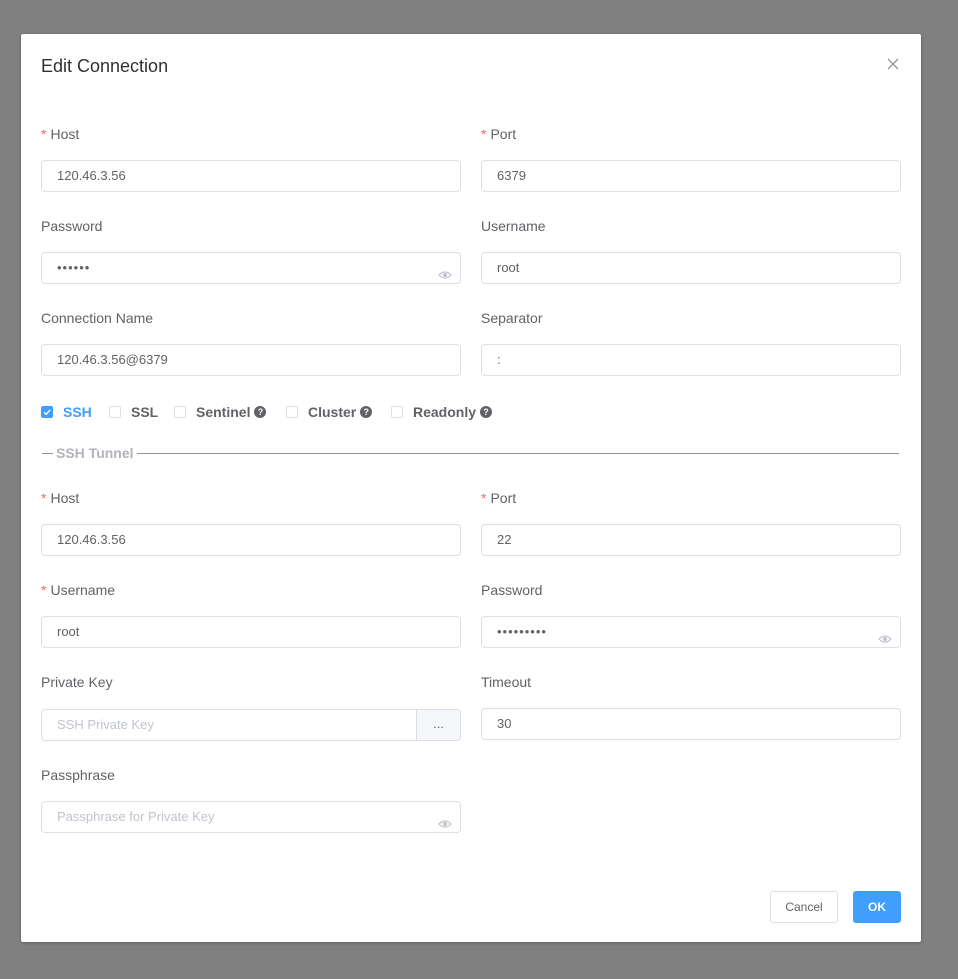 This screenshot has width=958, height=979. What do you see at coordinates (251, 632) in the screenshot?
I see `ssh-username-input: root` at bounding box center [251, 632].